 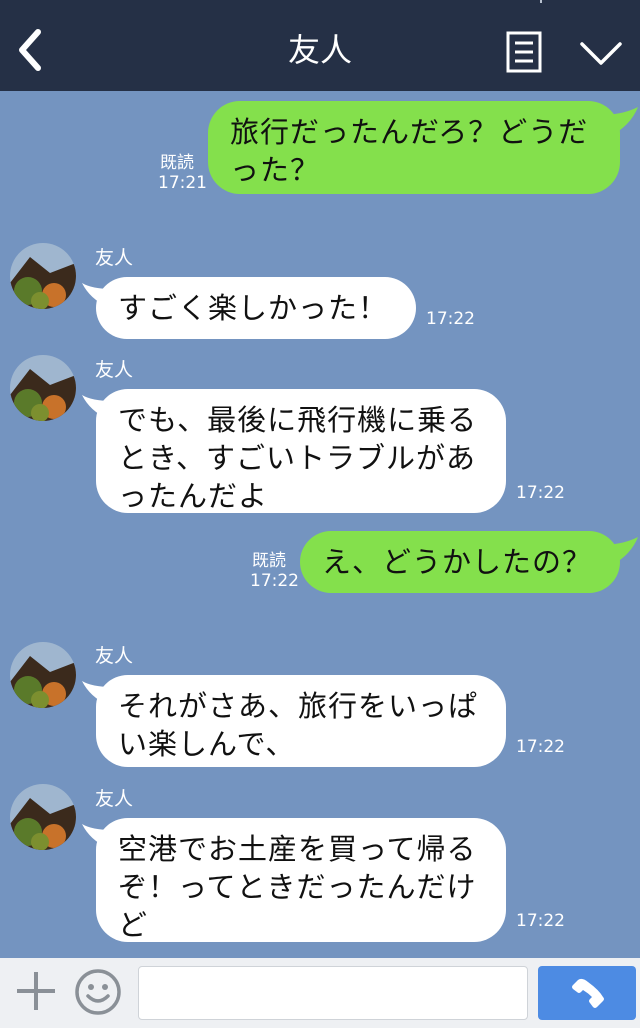 I want to click on chevron-down-icon, so click(x=601, y=53).